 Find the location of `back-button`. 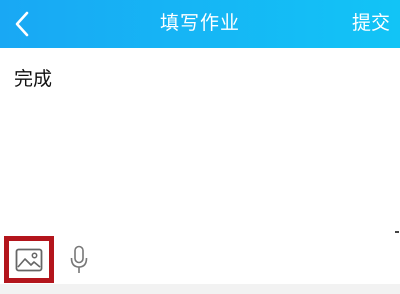

back-button is located at coordinates (22, 24).